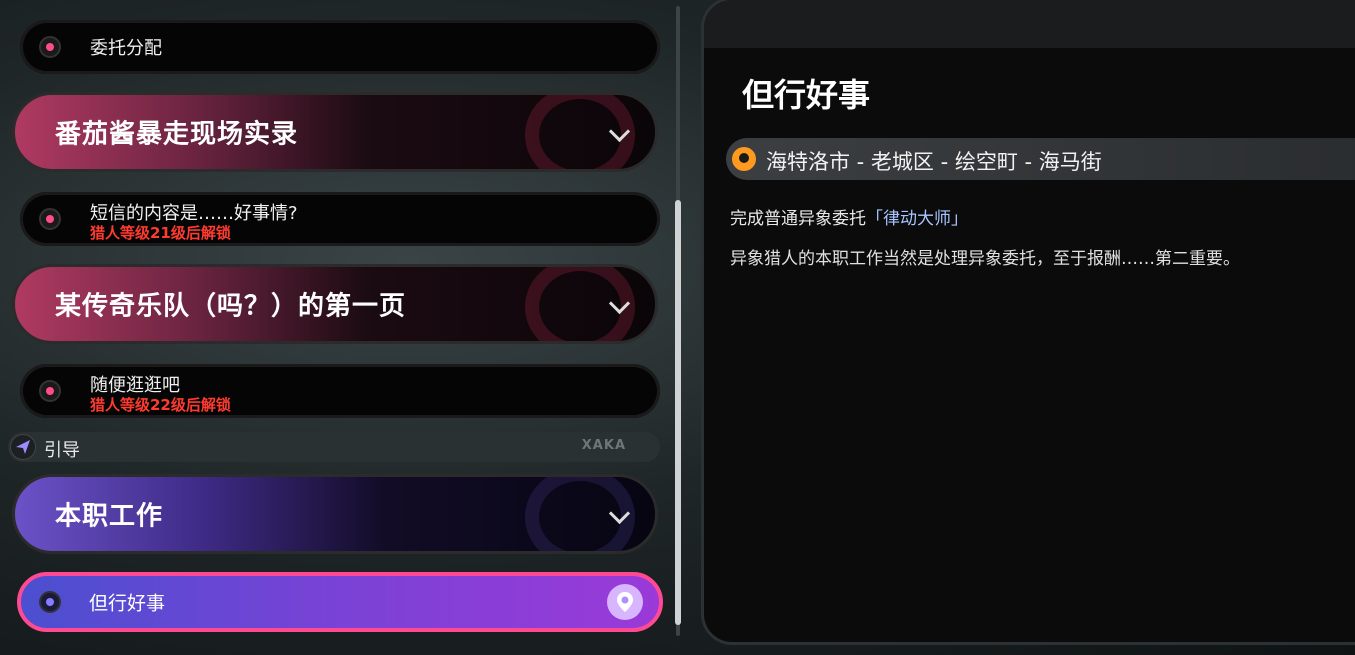 The width and height of the screenshot is (1355, 655). Describe the element at coordinates (335, 132) in the screenshot. I see `chapter-tomato-sauce: 番茄酱暴走现场实录` at that location.